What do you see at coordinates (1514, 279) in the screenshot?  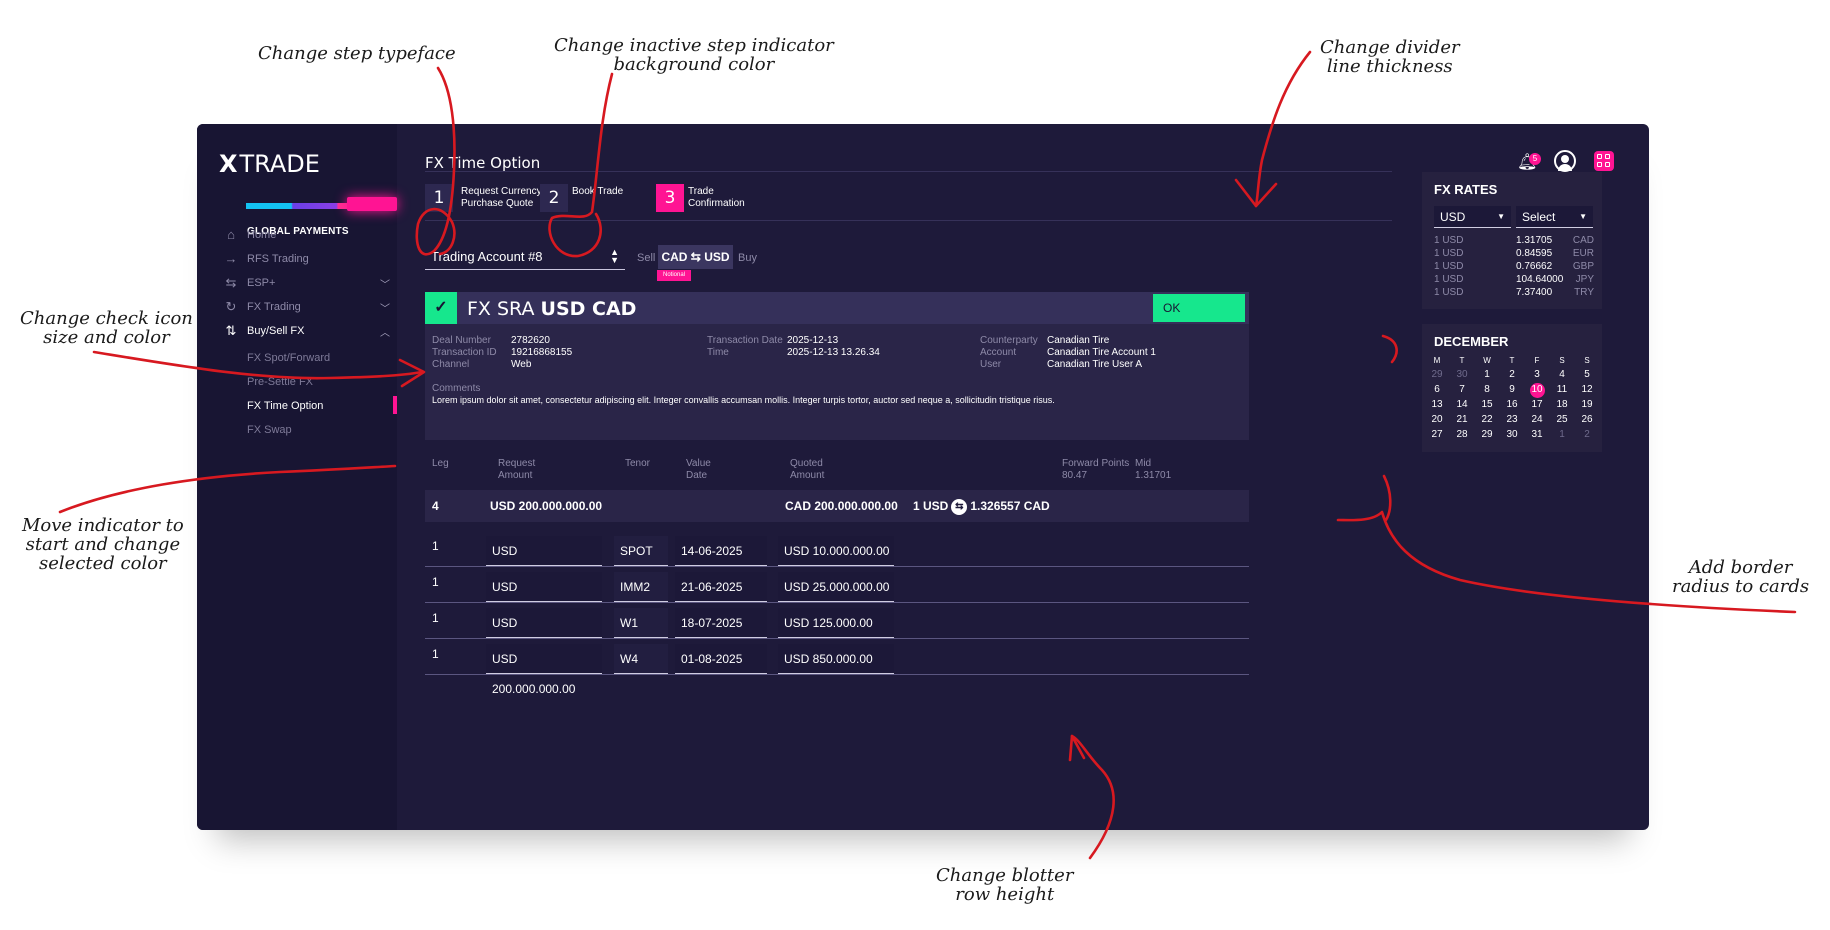 I see `rate-row: 1 USD 104.64000 JPY` at bounding box center [1514, 279].